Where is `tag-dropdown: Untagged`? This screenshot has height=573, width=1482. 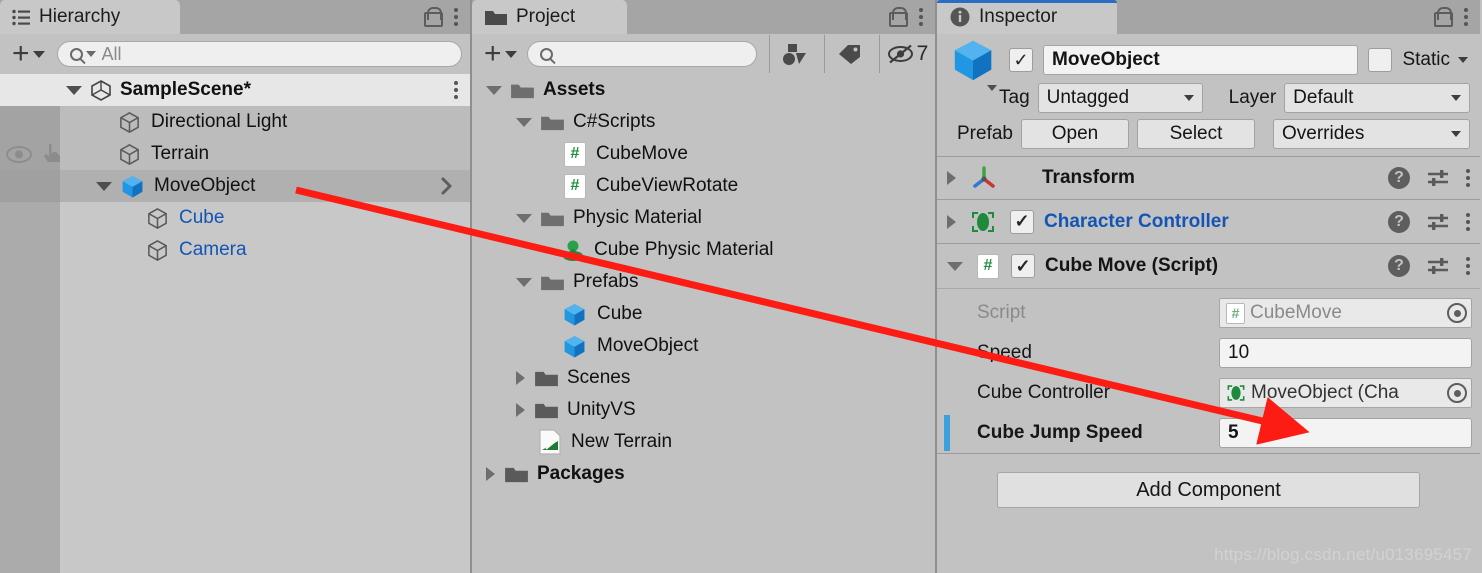
tag-dropdown: Untagged is located at coordinates (1120, 98).